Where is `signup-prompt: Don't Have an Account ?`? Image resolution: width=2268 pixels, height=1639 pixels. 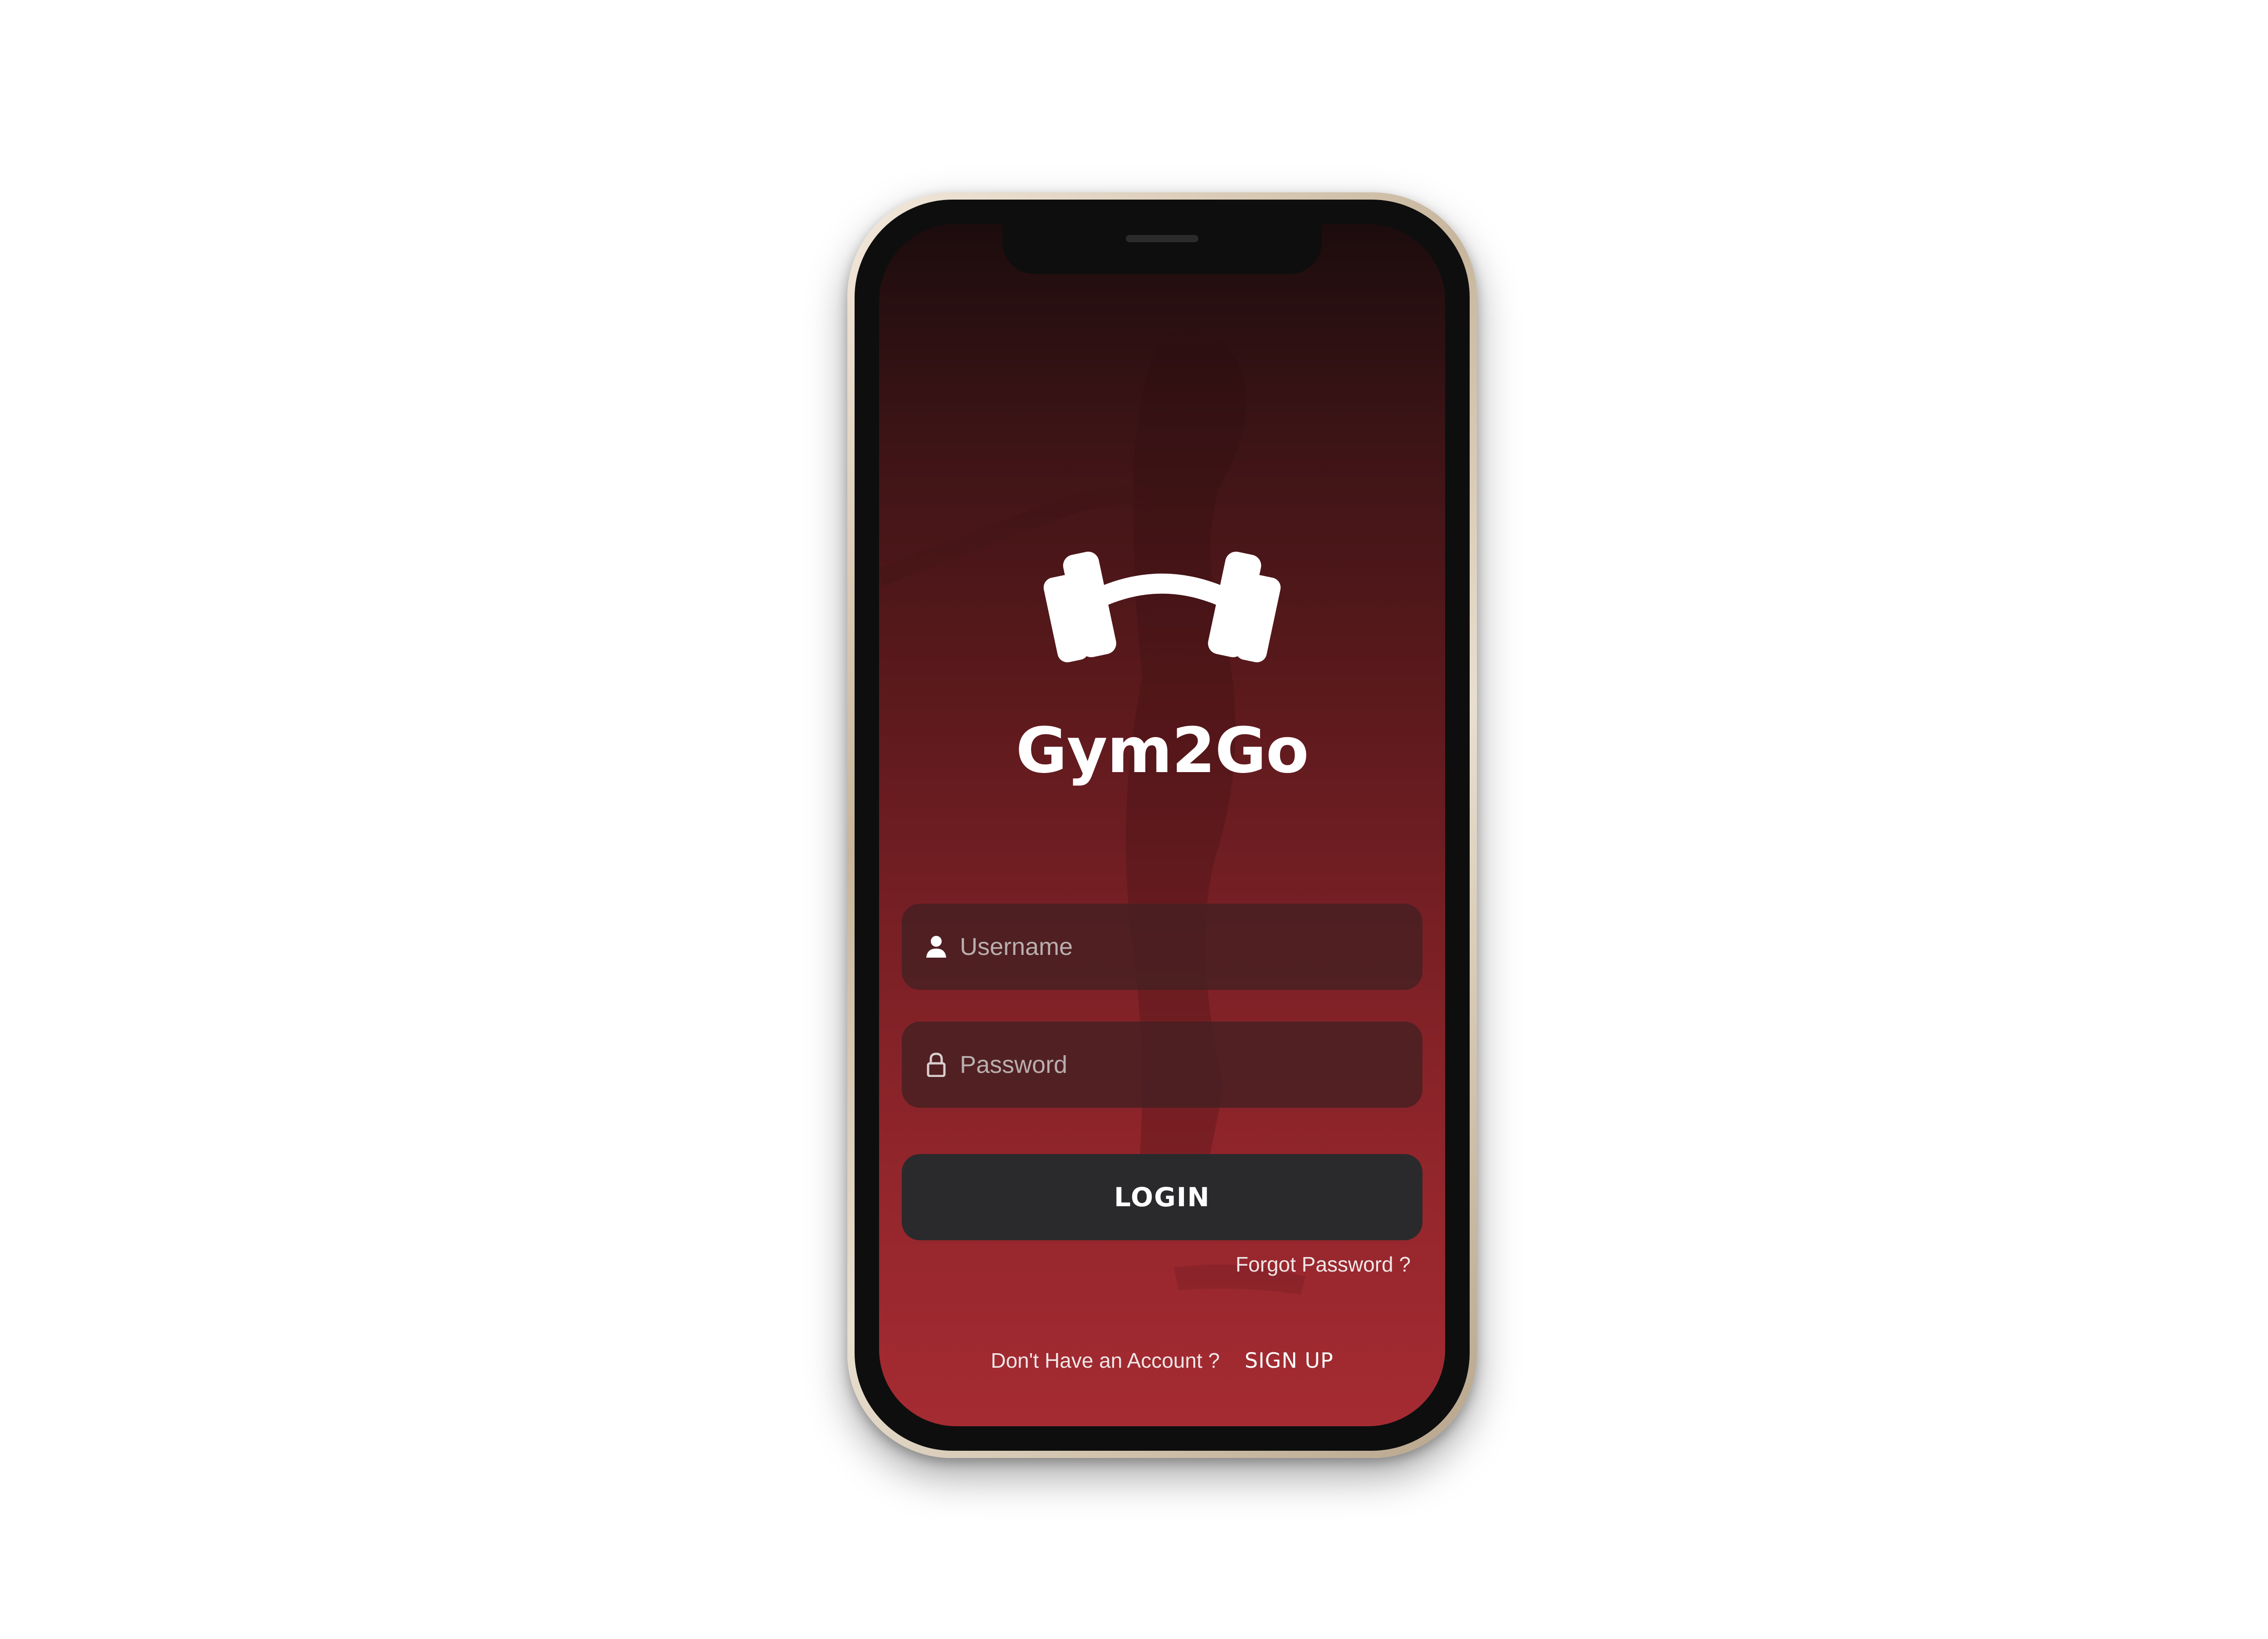
signup-prompt: Don't Have an Account ? is located at coordinates (1106, 1360).